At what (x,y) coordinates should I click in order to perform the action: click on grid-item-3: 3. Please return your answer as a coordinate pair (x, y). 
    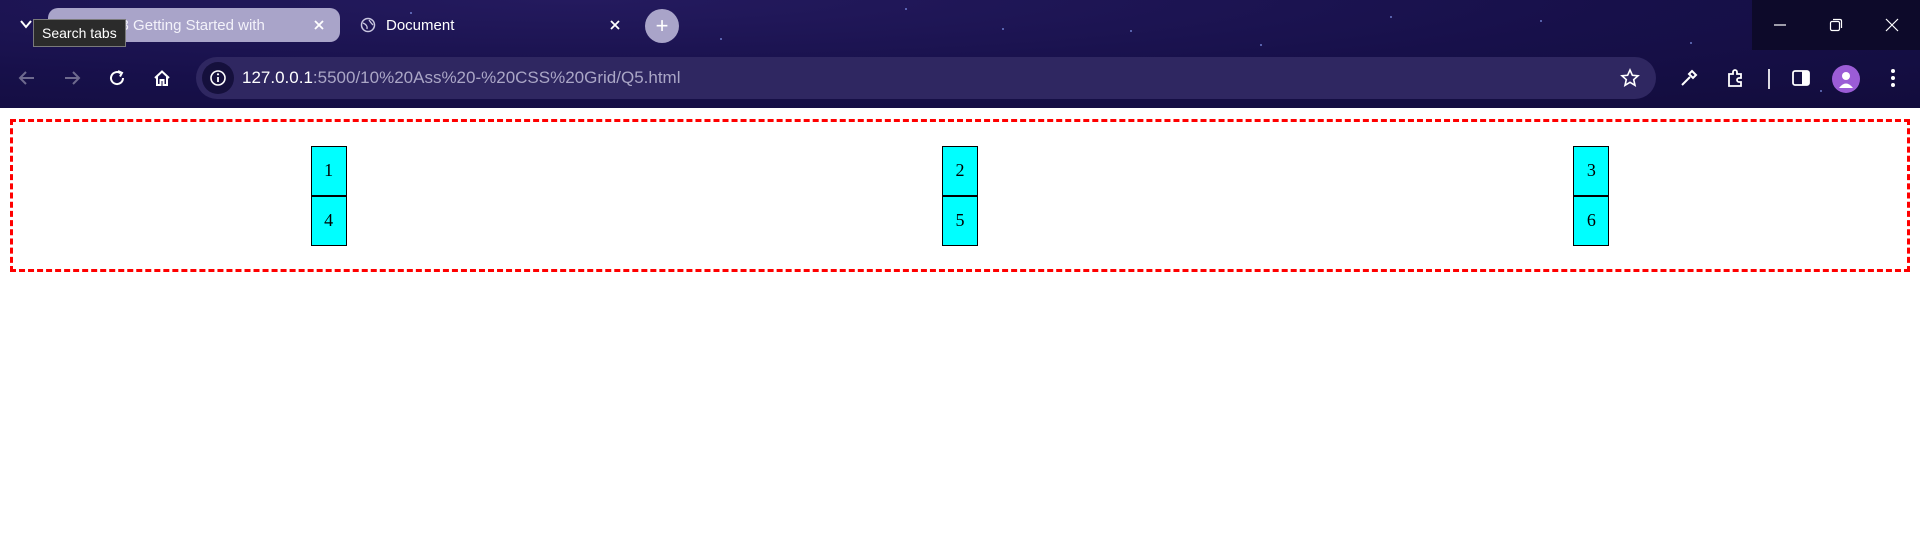
    Looking at the image, I should click on (1591, 170).